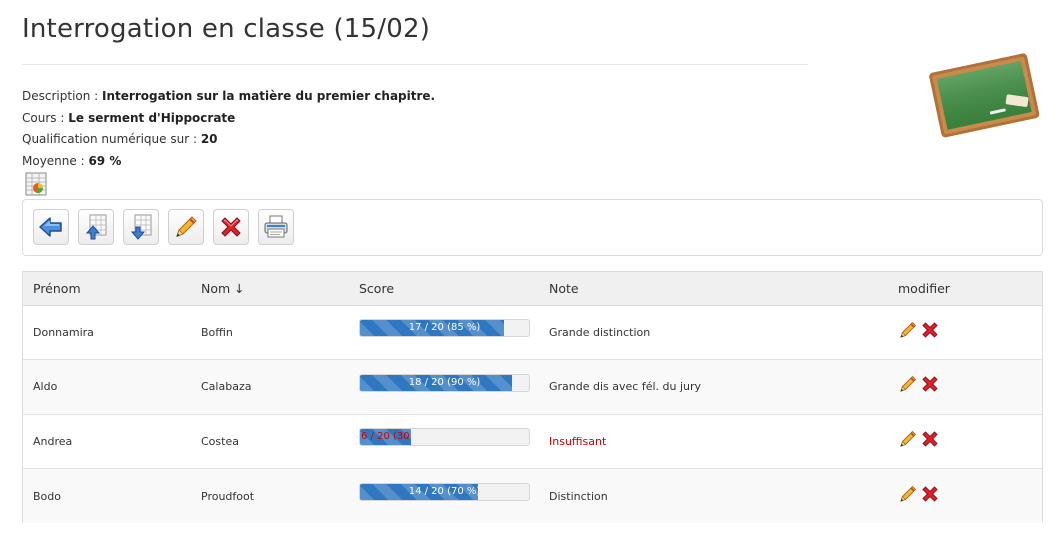 This screenshot has width=1058, height=536. What do you see at coordinates (532, 227) in the screenshot?
I see `action-toolbar` at bounding box center [532, 227].